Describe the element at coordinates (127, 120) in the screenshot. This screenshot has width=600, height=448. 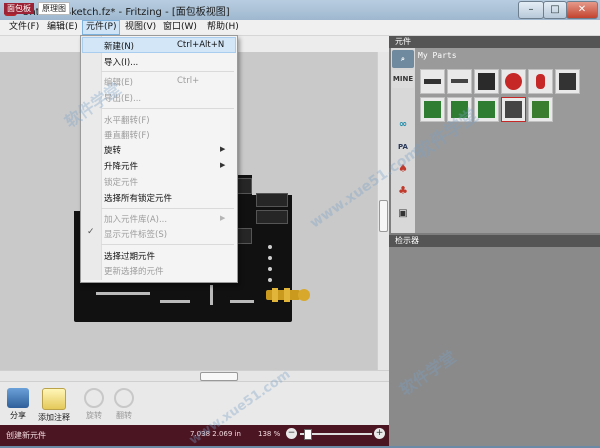
I see `menu-item-flip-horizontal: 水平翻转(F)` at that location.